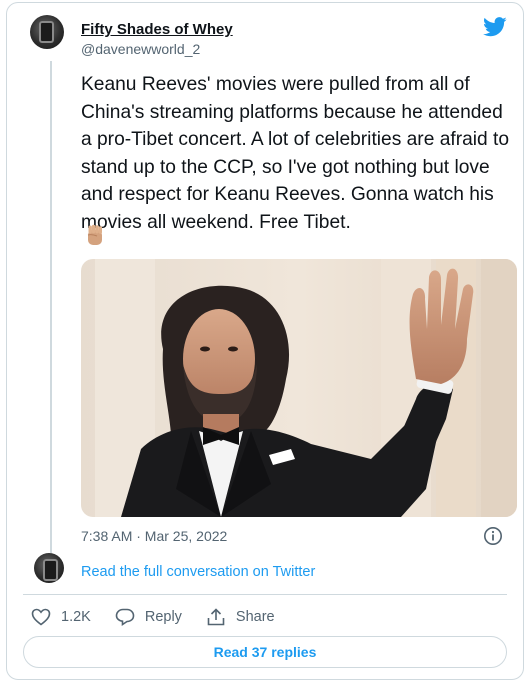  Describe the element at coordinates (41, 617) in the screenshot. I see `heart-icon` at that location.